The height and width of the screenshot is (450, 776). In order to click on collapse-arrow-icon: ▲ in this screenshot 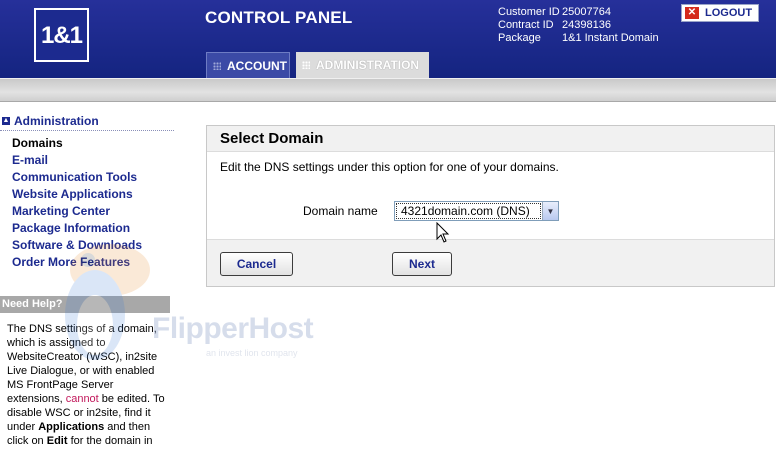, I will do `click(6, 120)`.